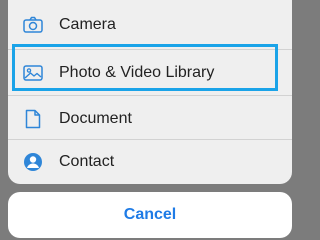 The height and width of the screenshot is (240, 320). Describe the element at coordinates (33, 73) in the screenshot. I see `photo-icon` at that location.